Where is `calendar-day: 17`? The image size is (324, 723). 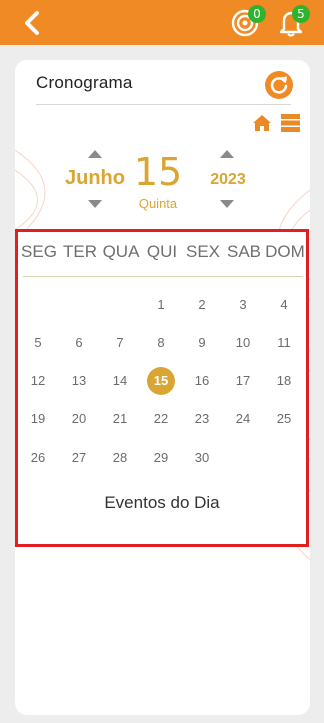
calendar-day: 17 is located at coordinates (243, 381).